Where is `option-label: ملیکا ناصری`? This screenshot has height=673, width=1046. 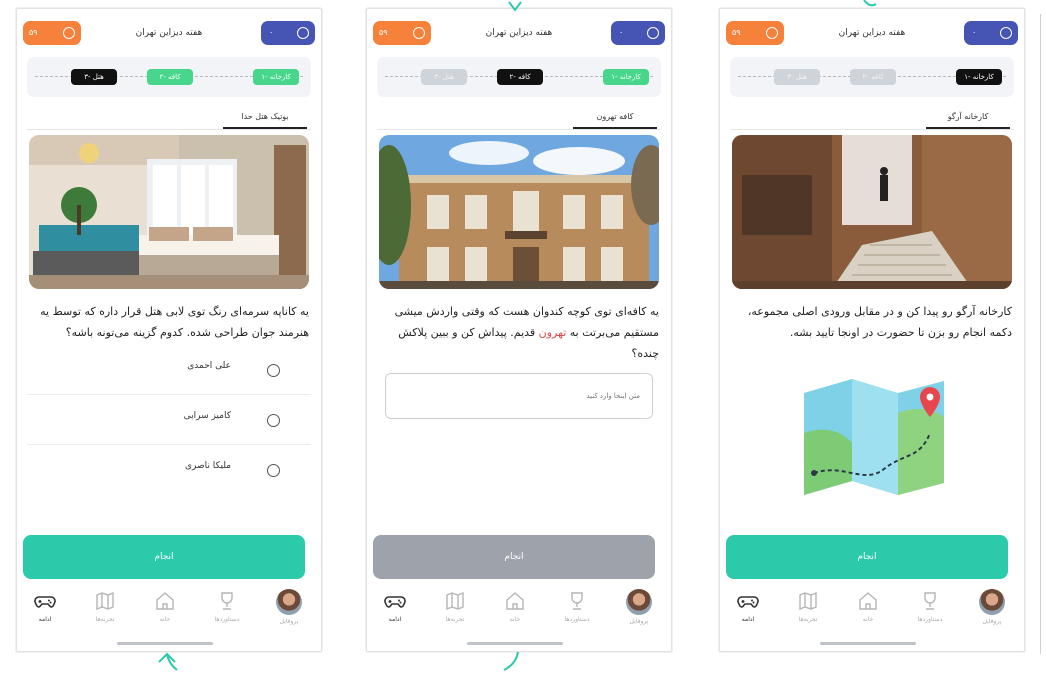
option-label: ملیکا ناصری is located at coordinates (208, 466).